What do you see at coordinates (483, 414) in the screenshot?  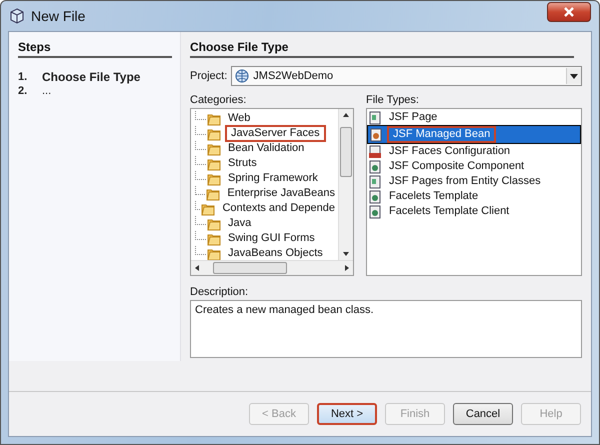 I see `dialog-button: Cancel` at bounding box center [483, 414].